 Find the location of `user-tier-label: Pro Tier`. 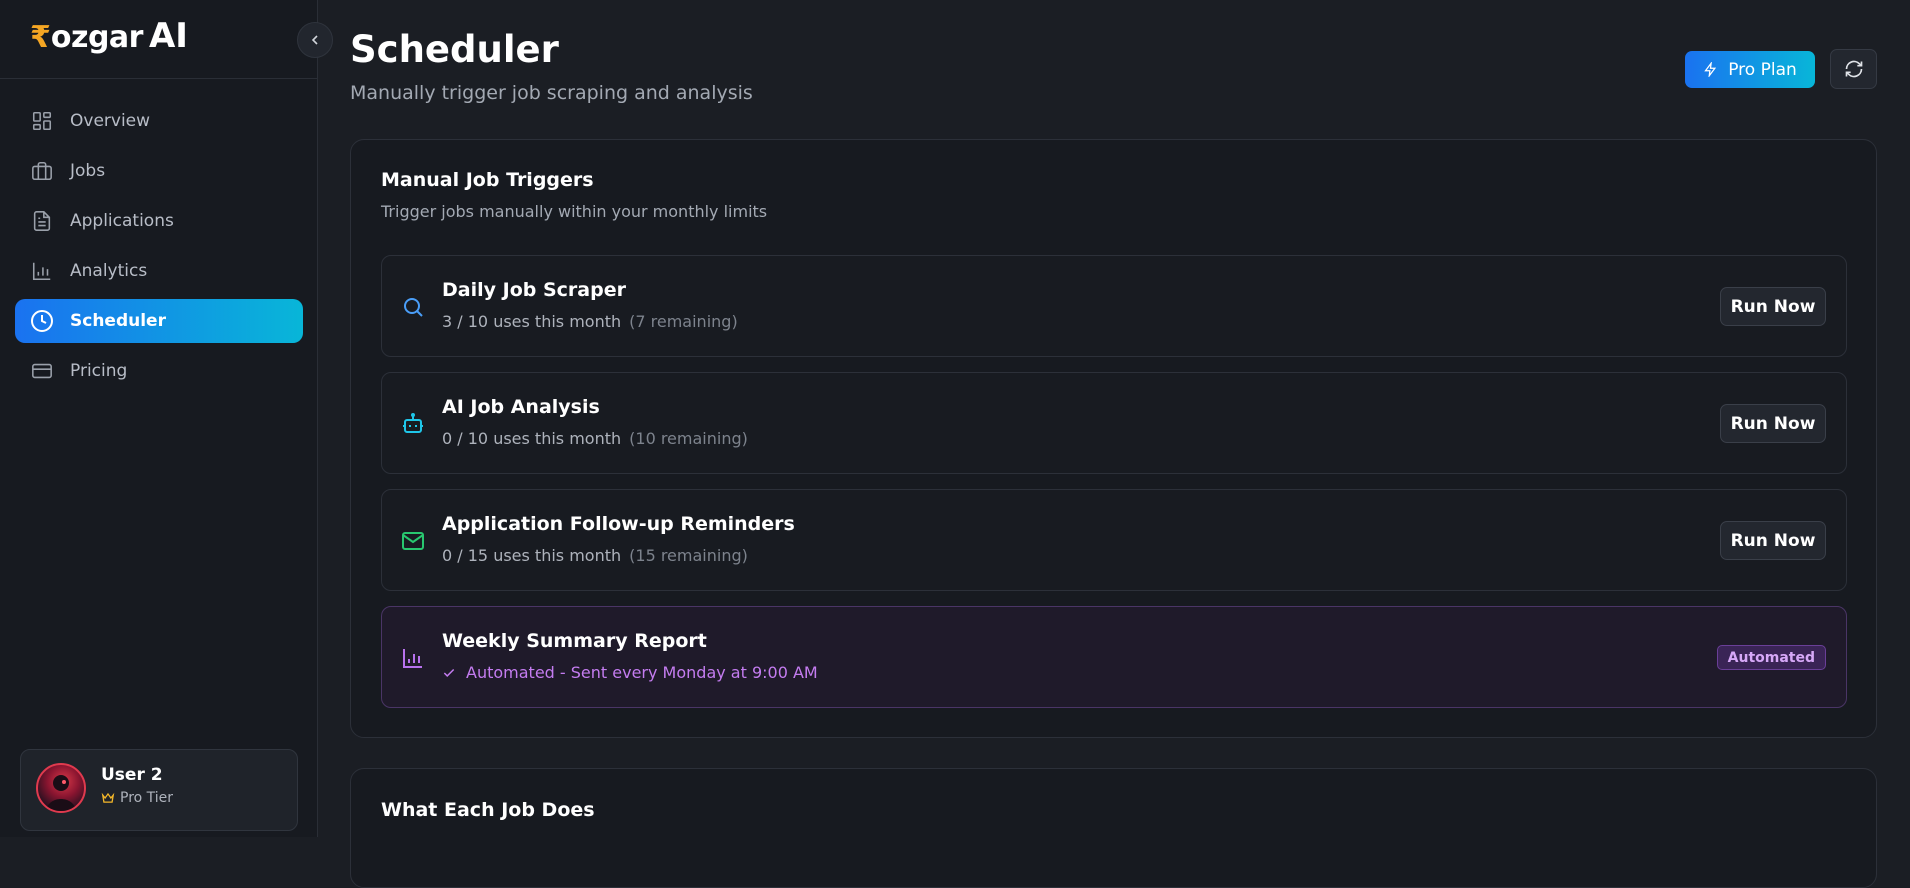

user-tier-label: Pro Tier is located at coordinates (147, 798).